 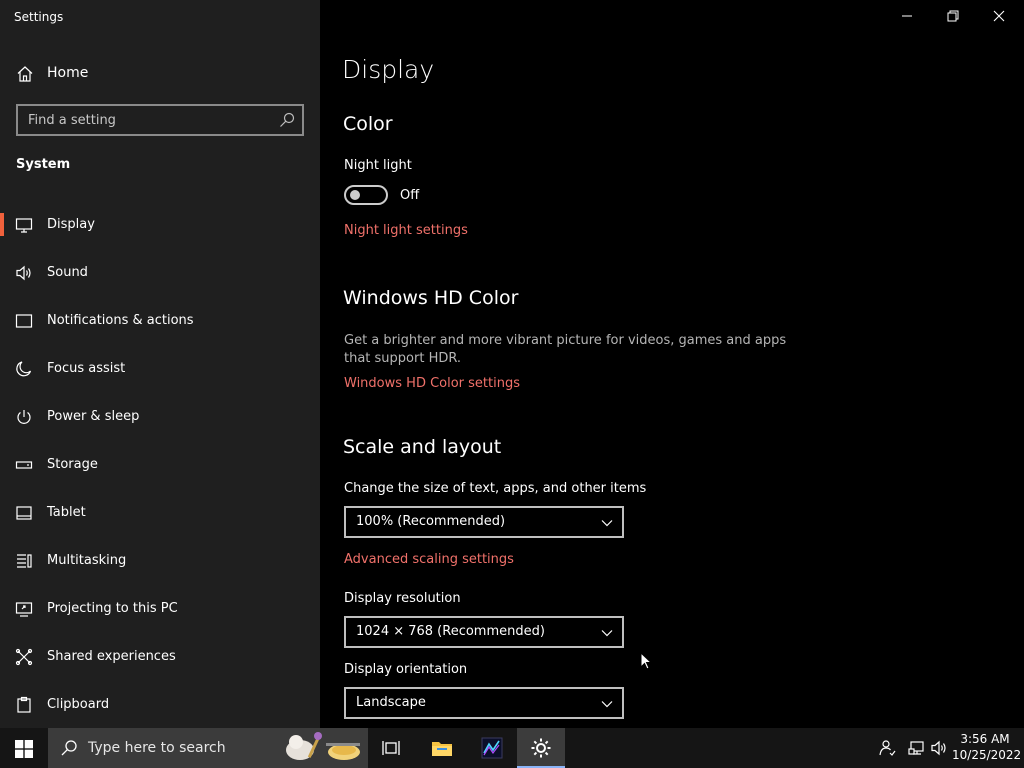 I want to click on network-icon, so click(x=917, y=748).